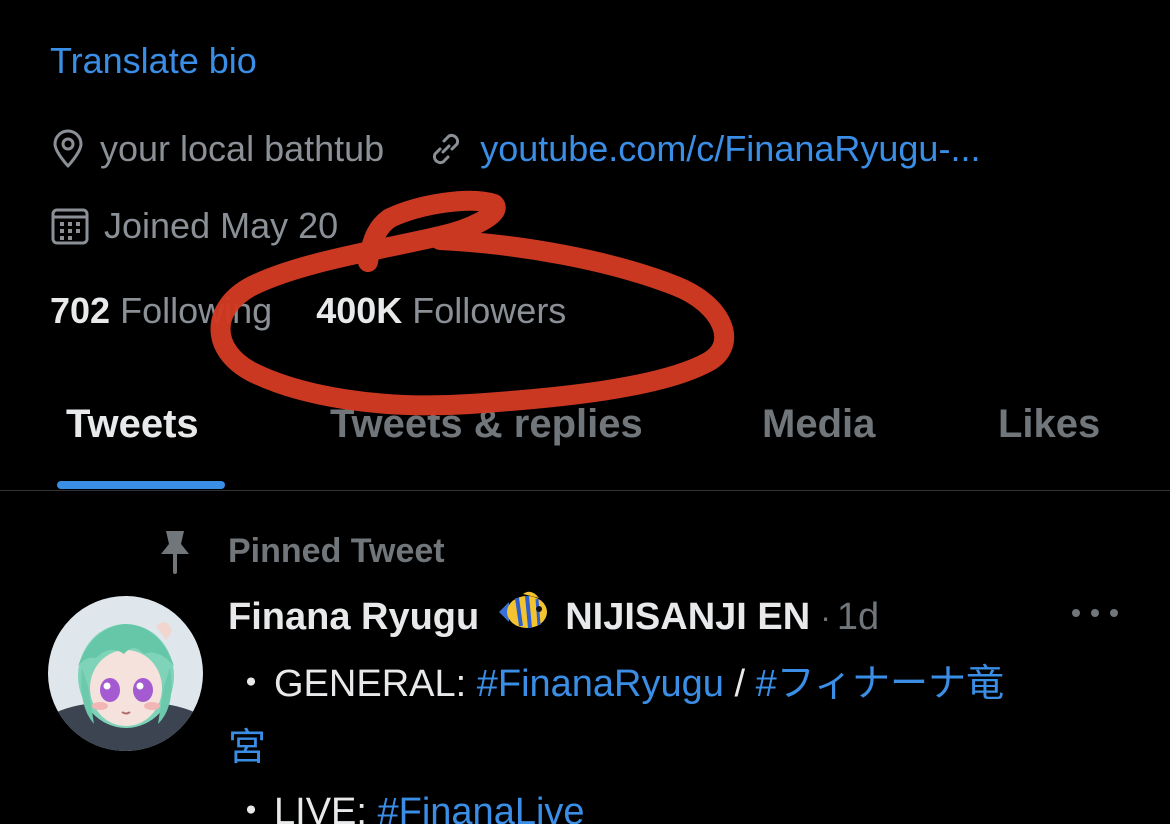  I want to click on author-affiliation: NIJISANJI EN, so click(687, 617).